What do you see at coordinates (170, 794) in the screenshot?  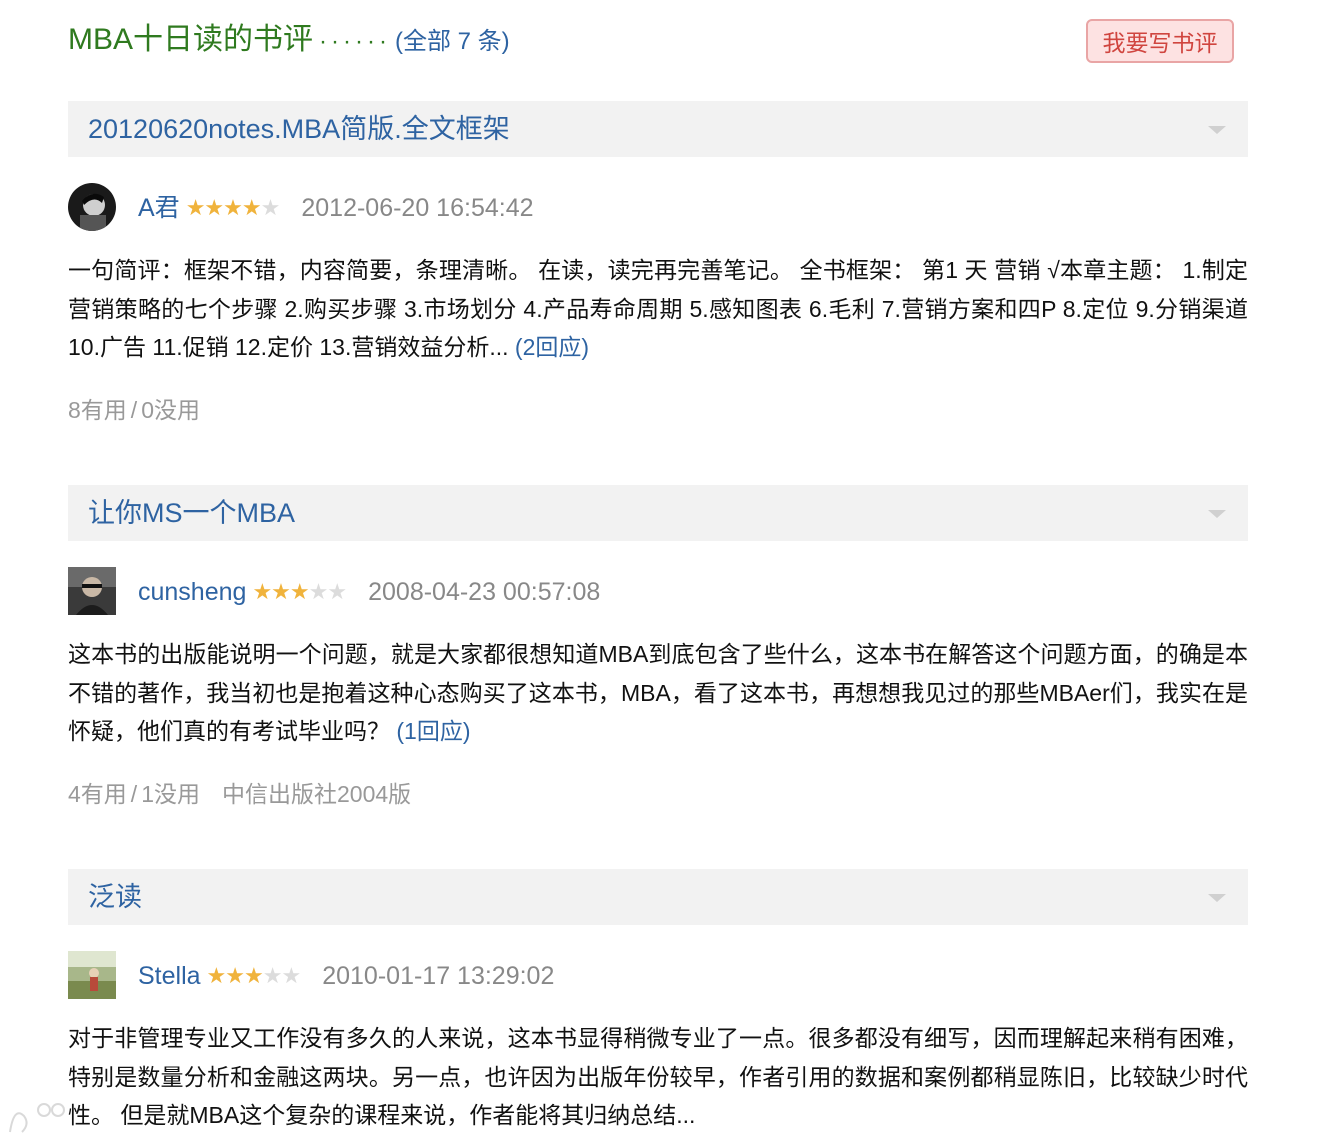 I see `useless-count: 1没用` at bounding box center [170, 794].